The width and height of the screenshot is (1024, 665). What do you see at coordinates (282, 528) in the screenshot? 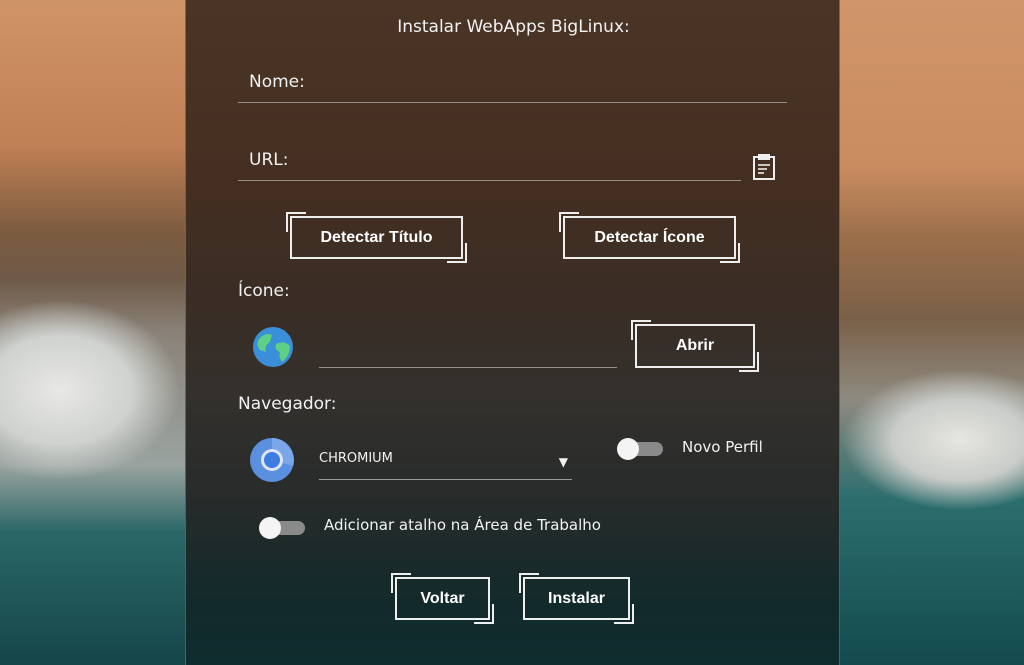
I see `desktop-shortcut-toggle` at bounding box center [282, 528].